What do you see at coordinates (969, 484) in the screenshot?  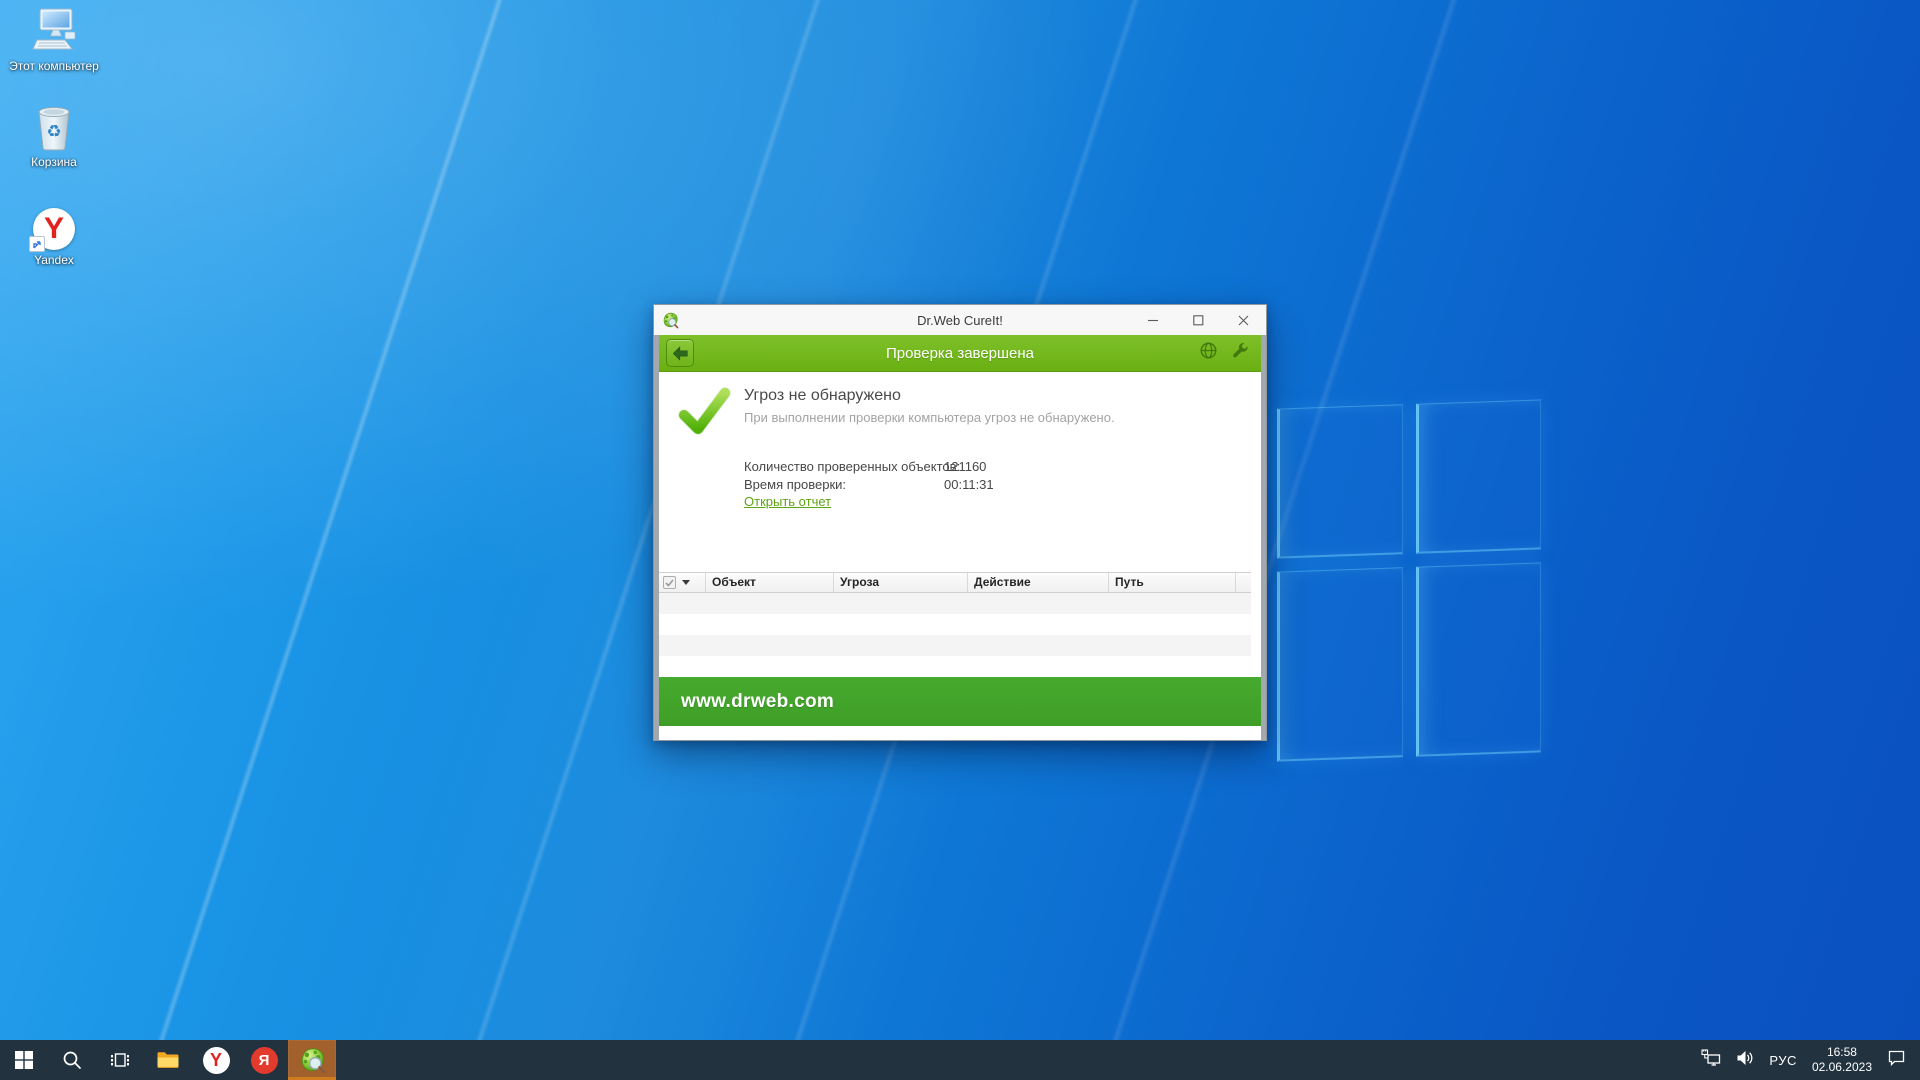 I see `stat-duration-value: 00:11:31` at bounding box center [969, 484].